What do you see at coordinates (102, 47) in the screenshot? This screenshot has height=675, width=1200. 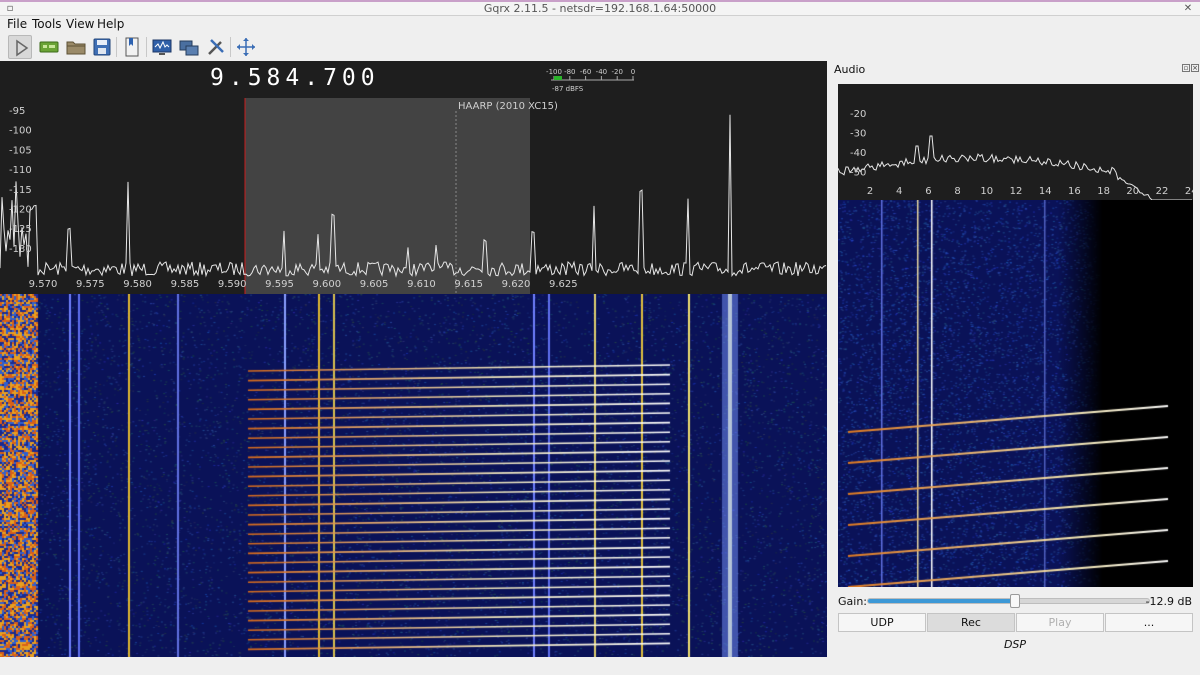 I see `save-icon` at bounding box center [102, 47].